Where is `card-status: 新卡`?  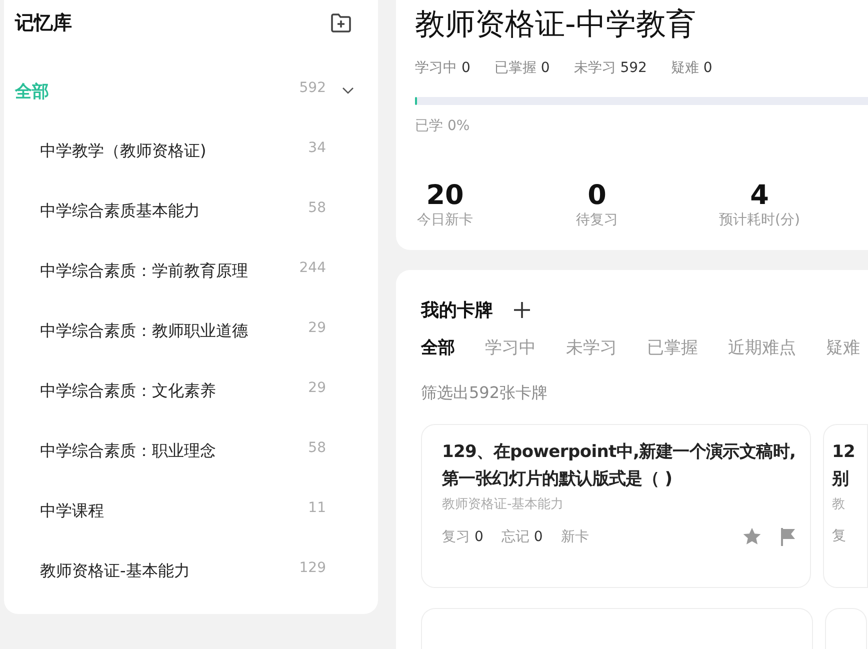
card-status: 新卡 is located at coordinates (574, 537).